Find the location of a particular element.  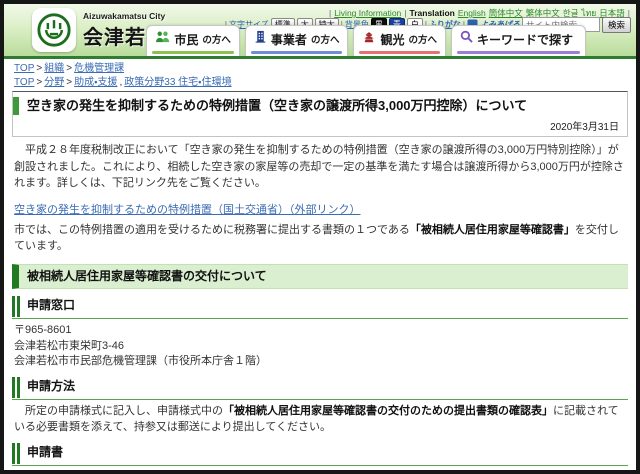

tab-keyword-search: キーワードで探す is located at coordinates (518, 40).